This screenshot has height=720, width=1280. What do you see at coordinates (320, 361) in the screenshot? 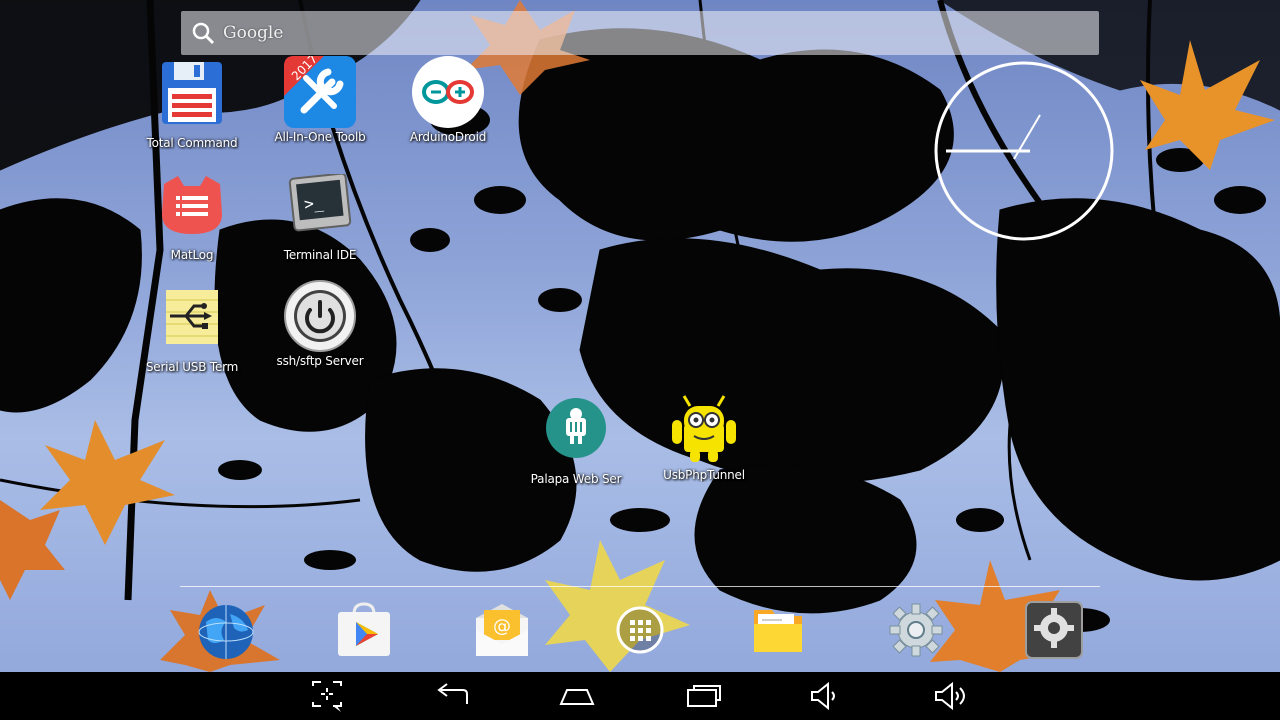
I see `app-label: ssh/sftp Server` at bounding box center [320, 361].